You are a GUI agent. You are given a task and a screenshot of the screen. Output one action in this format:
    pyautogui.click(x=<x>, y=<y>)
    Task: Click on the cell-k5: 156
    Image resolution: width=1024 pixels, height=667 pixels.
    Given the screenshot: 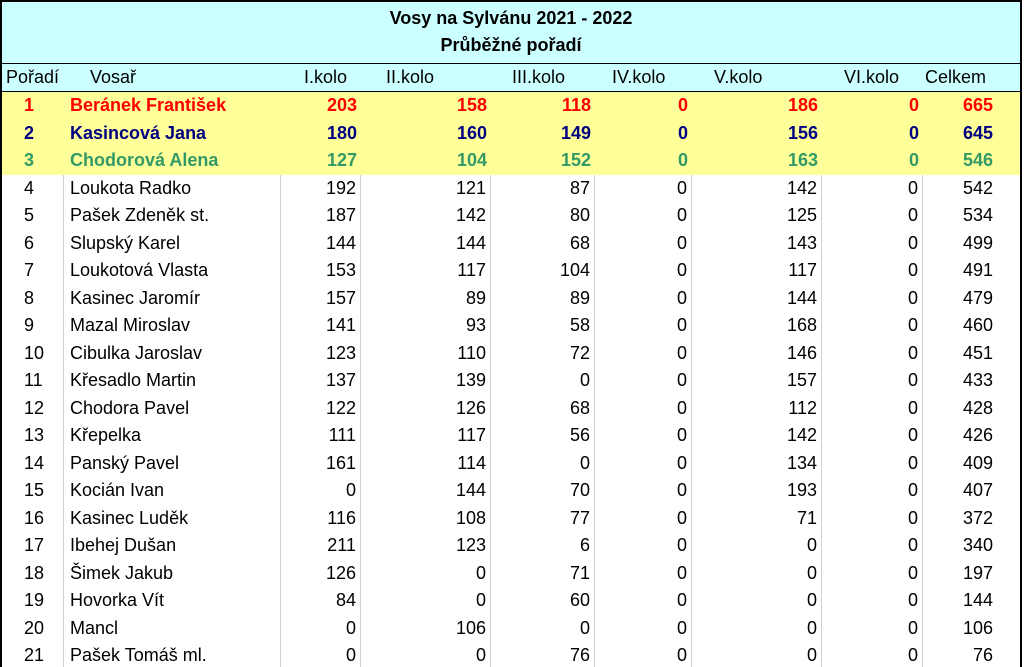 What is the action you would take?
    pyautogui.click(x=802, y=132)
    